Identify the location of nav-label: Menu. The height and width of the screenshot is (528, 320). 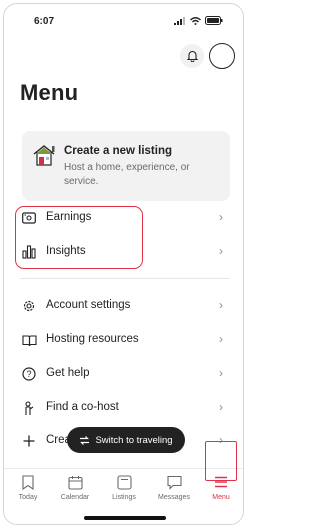
(221, 497).